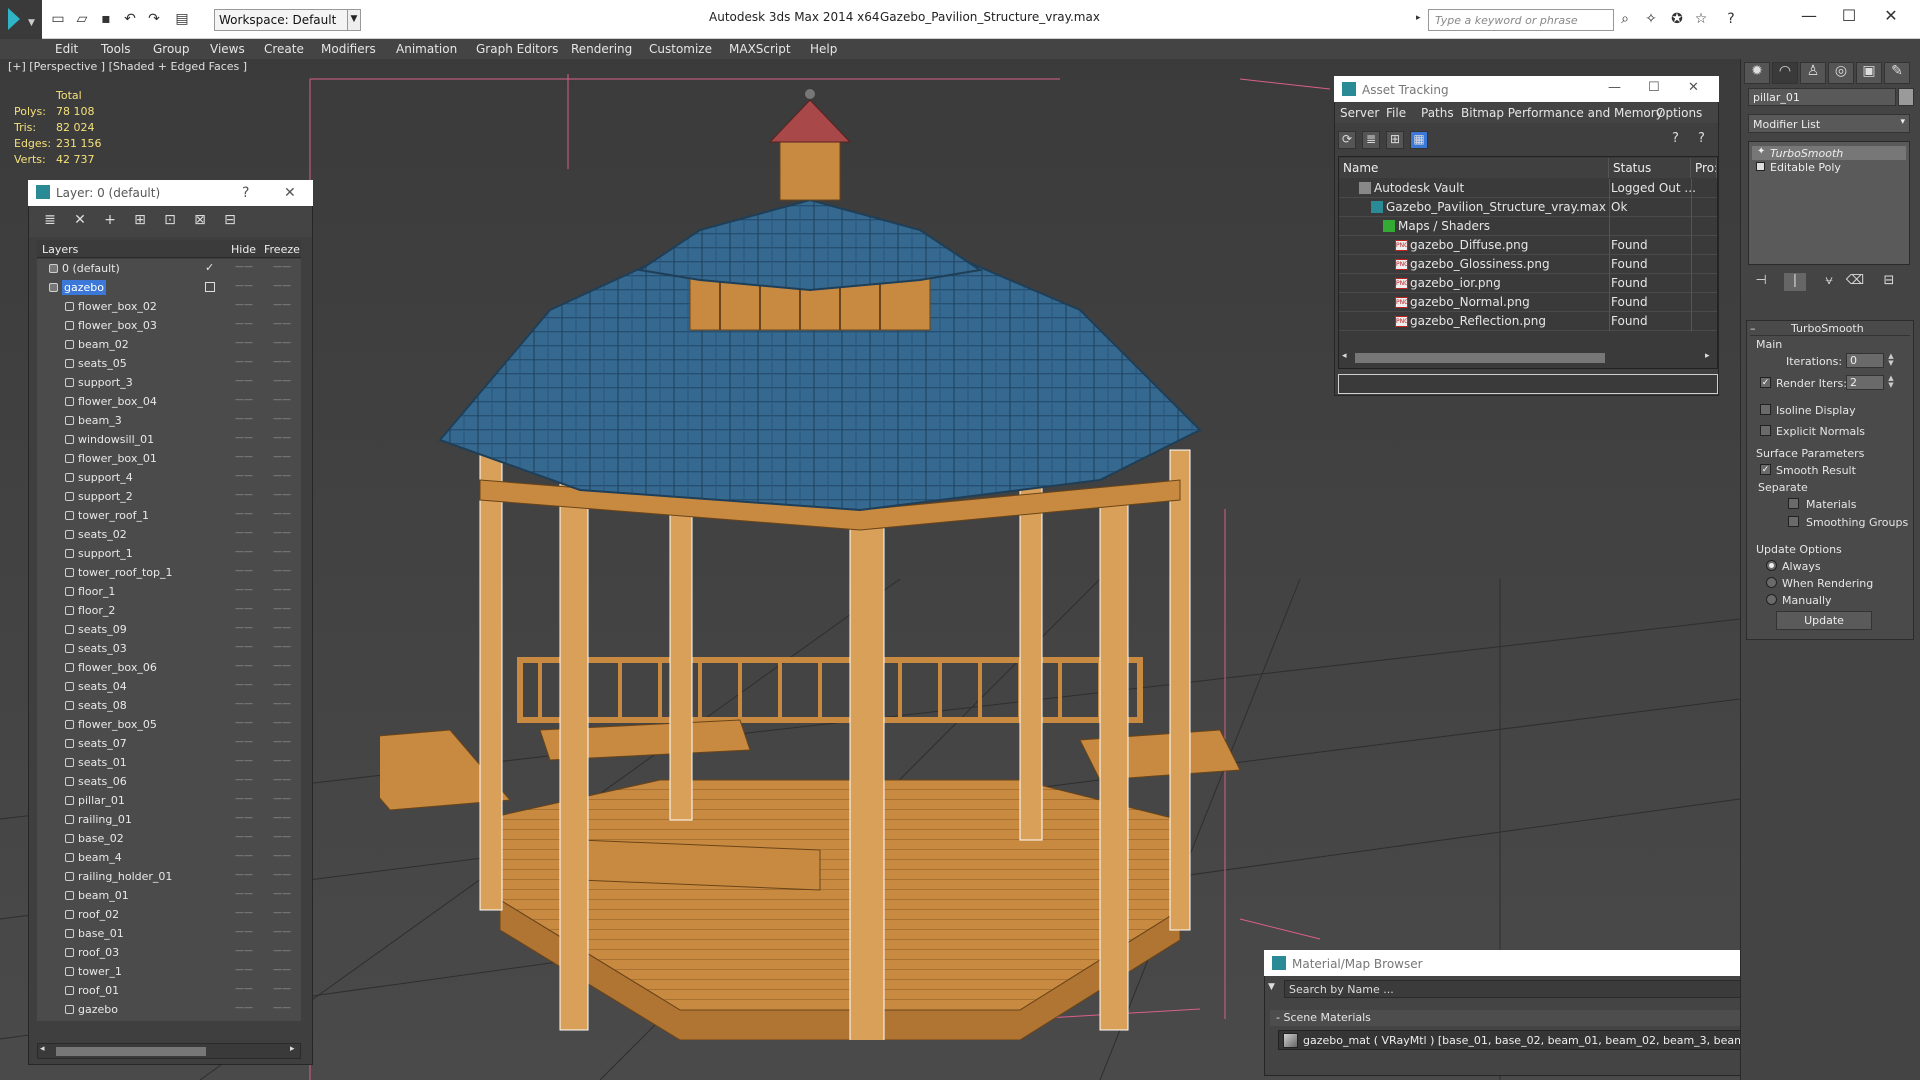  What do you see at coordinates (169, 610) in the screenshot?
I see `object-row: floor_2 —— ——` at bounding box center [169, 610].